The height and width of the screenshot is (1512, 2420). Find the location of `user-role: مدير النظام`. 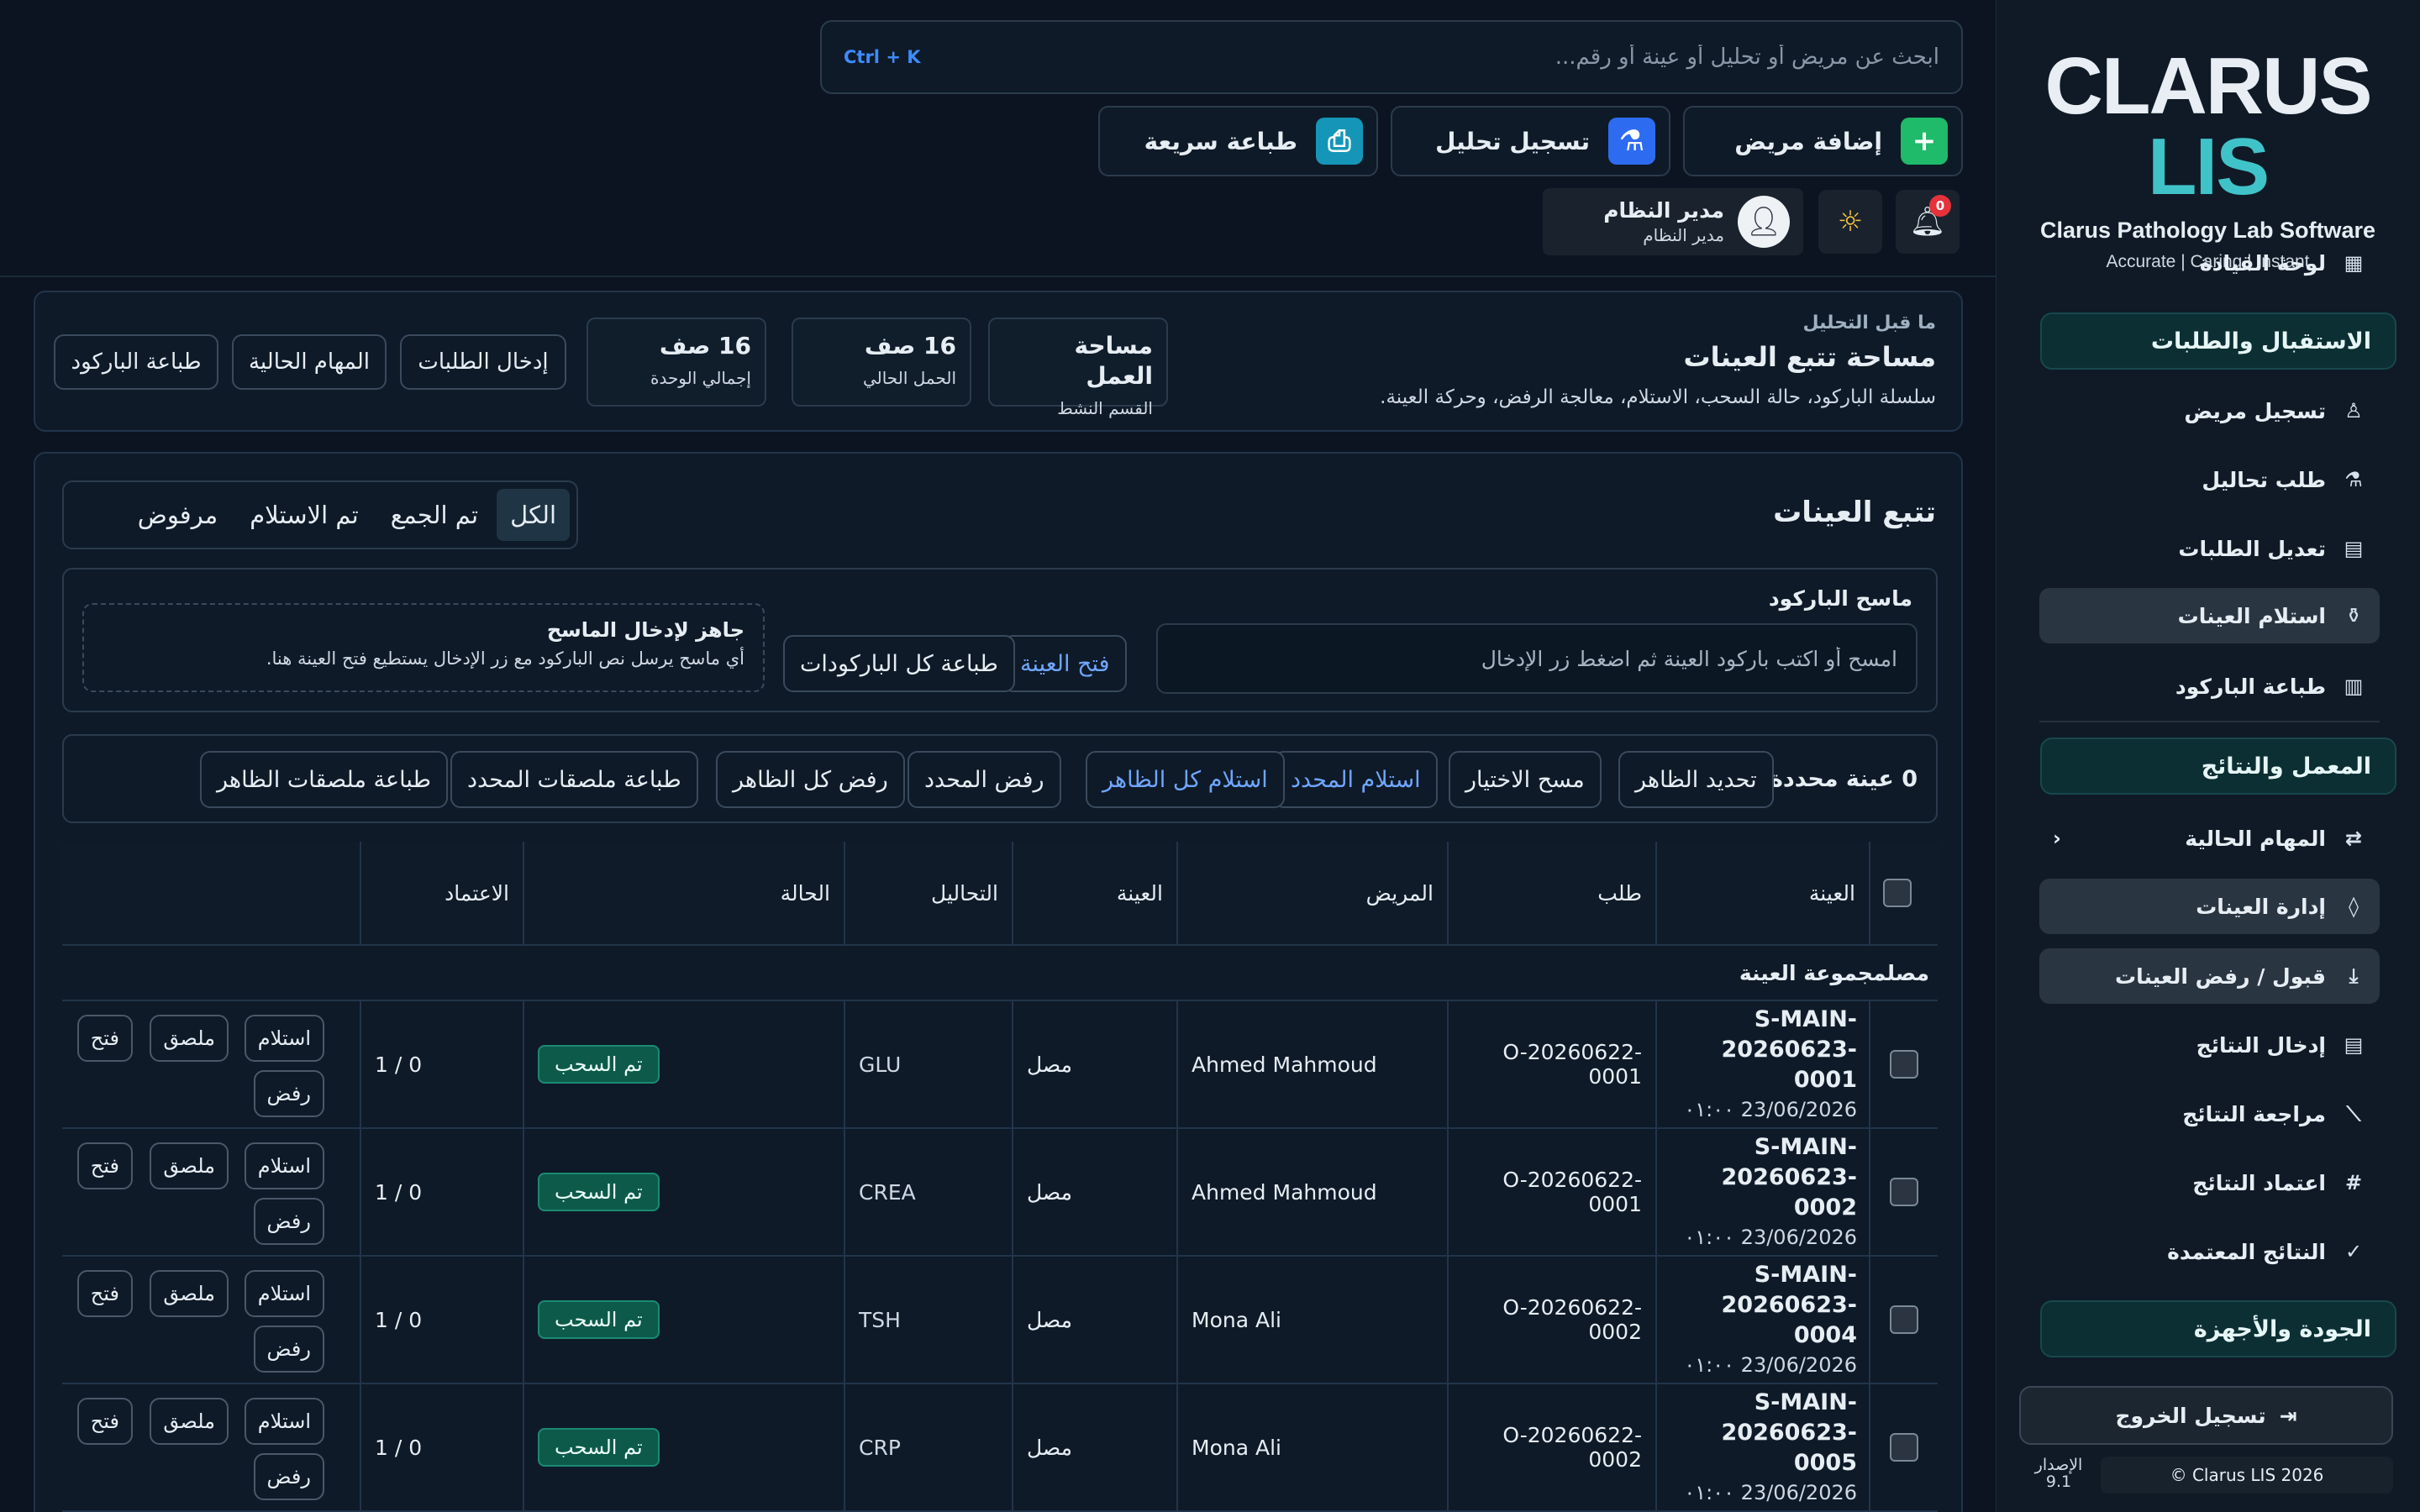

user-role: مدير النظام is located at coordinates (1683, 235).